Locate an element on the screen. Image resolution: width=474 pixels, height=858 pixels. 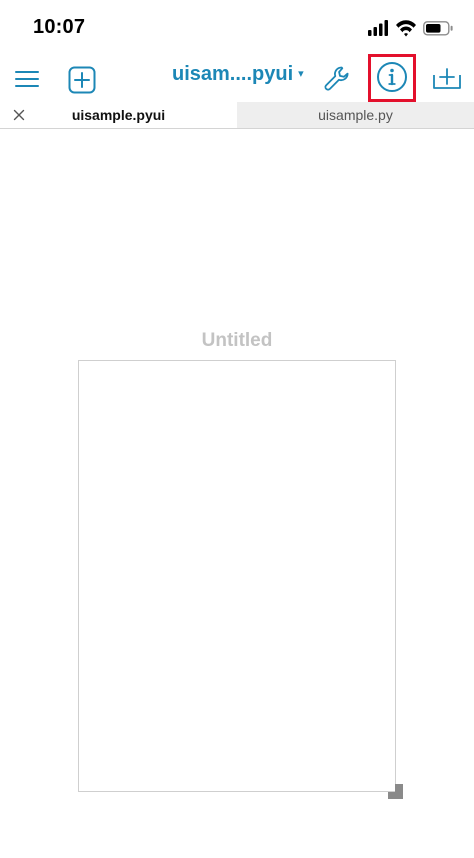
info-icon is located at coordinates (392, 77).